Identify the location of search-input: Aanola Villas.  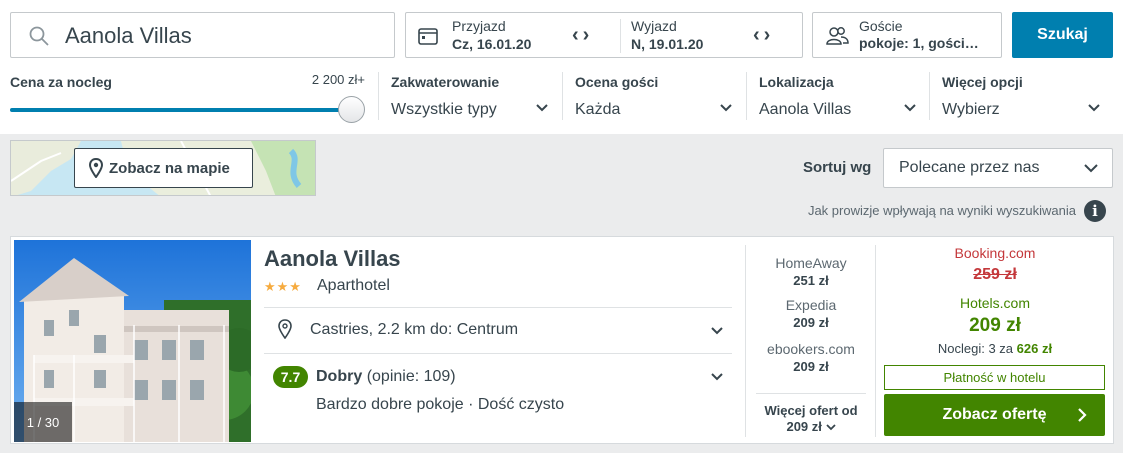
(202, 35).